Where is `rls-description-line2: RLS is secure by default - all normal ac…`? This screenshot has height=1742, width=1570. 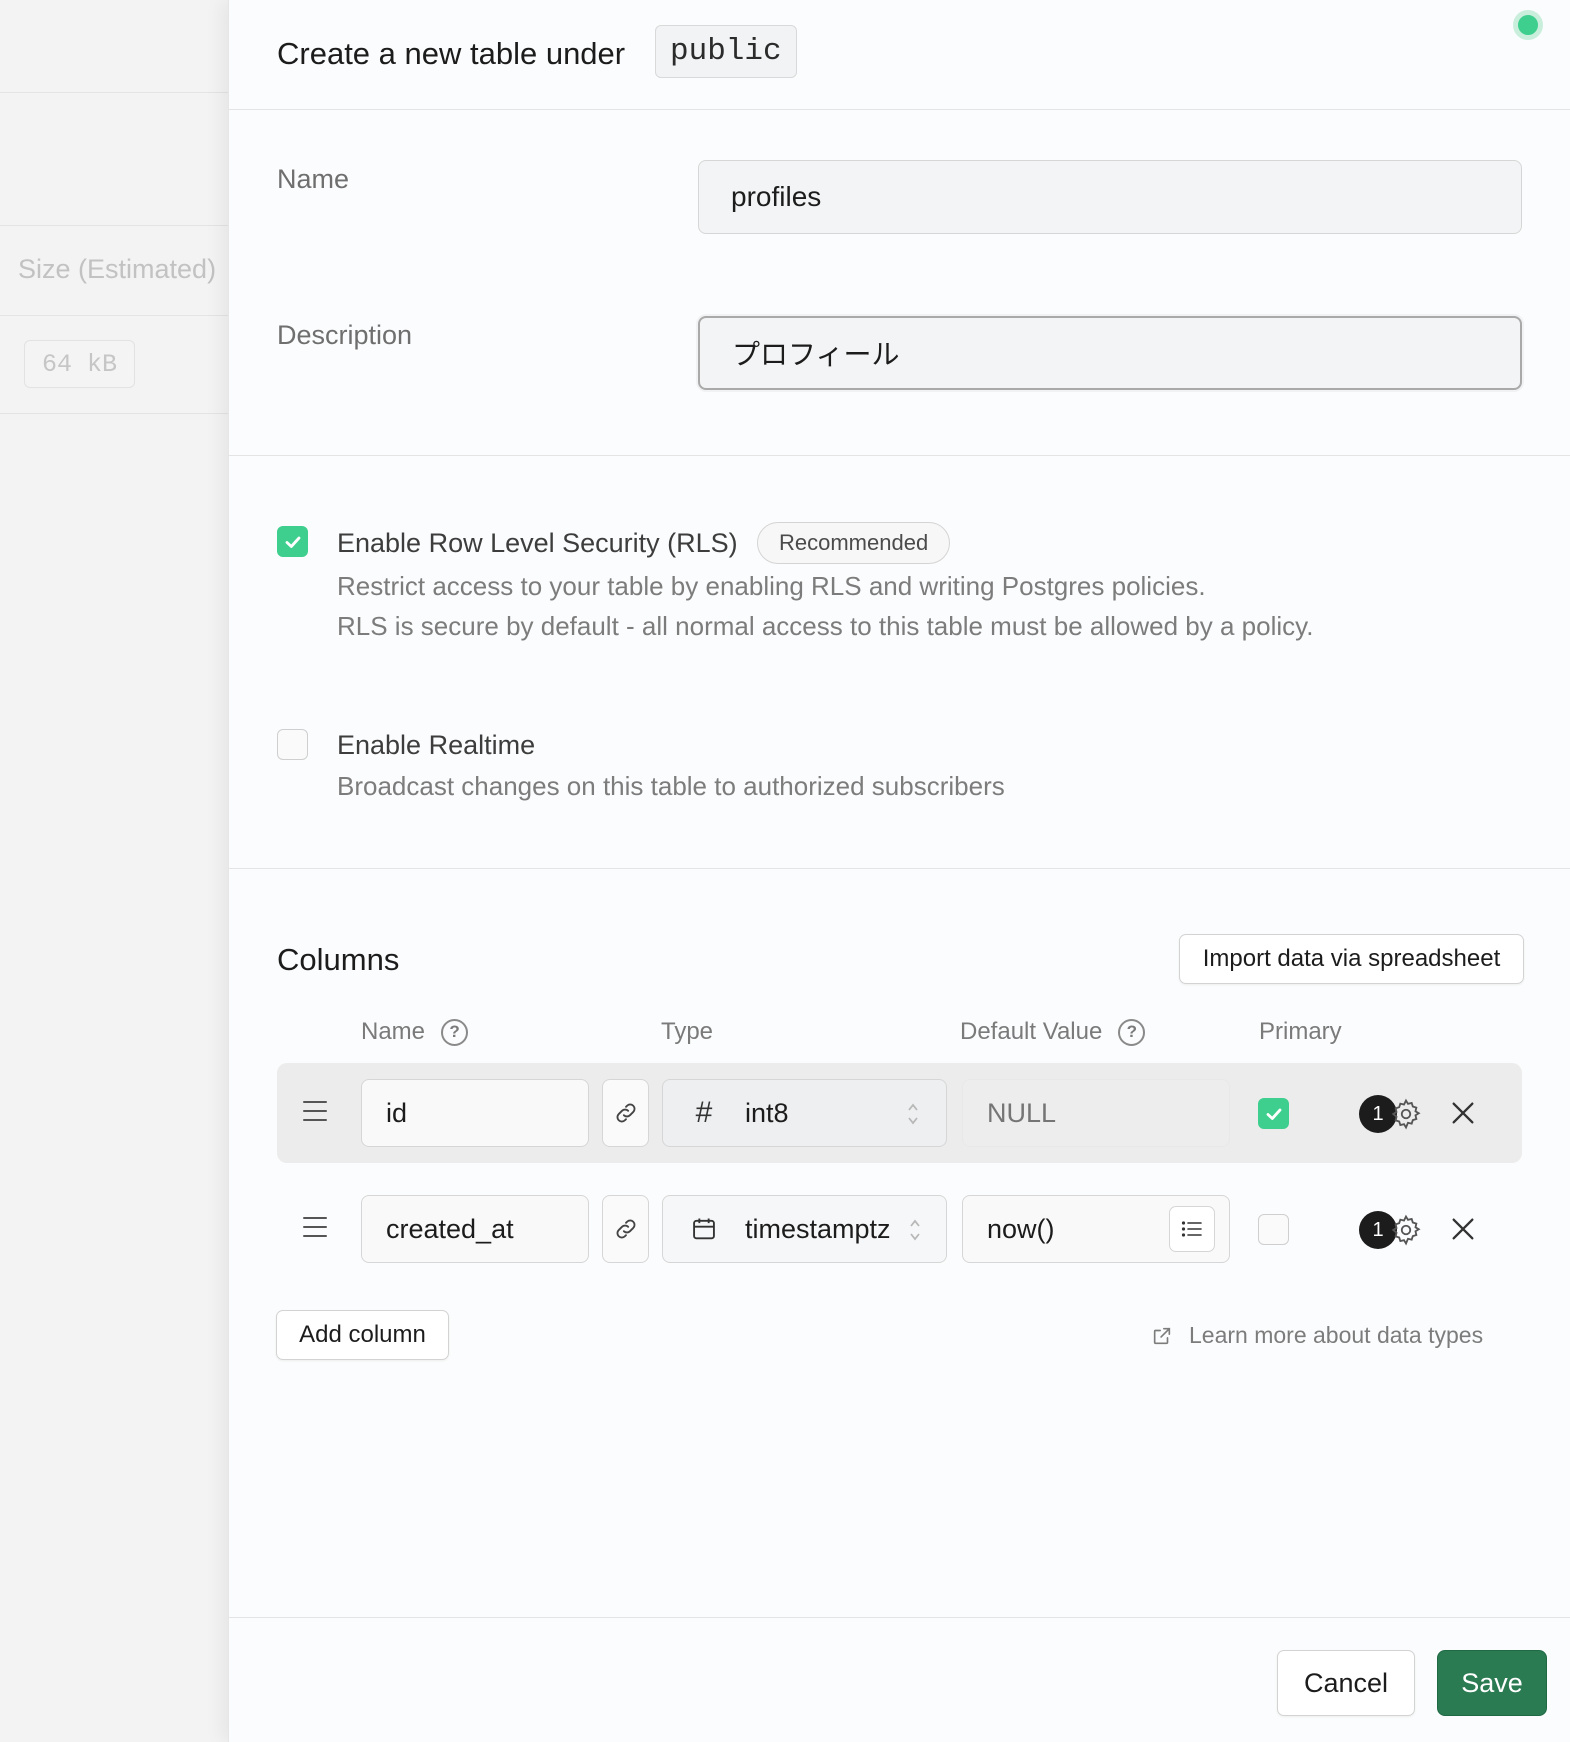 rls-description-line2: RLS is secure by default - all normal ac… is located at coordinates (825, 626).